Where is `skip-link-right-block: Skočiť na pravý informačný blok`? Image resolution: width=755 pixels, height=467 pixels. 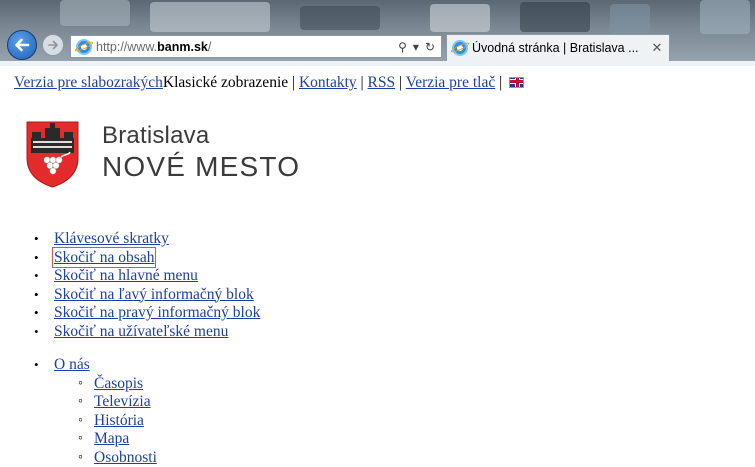
skip-link-right-block: Skočiť na pravý informačný blok is located at coordinates (157, 312).